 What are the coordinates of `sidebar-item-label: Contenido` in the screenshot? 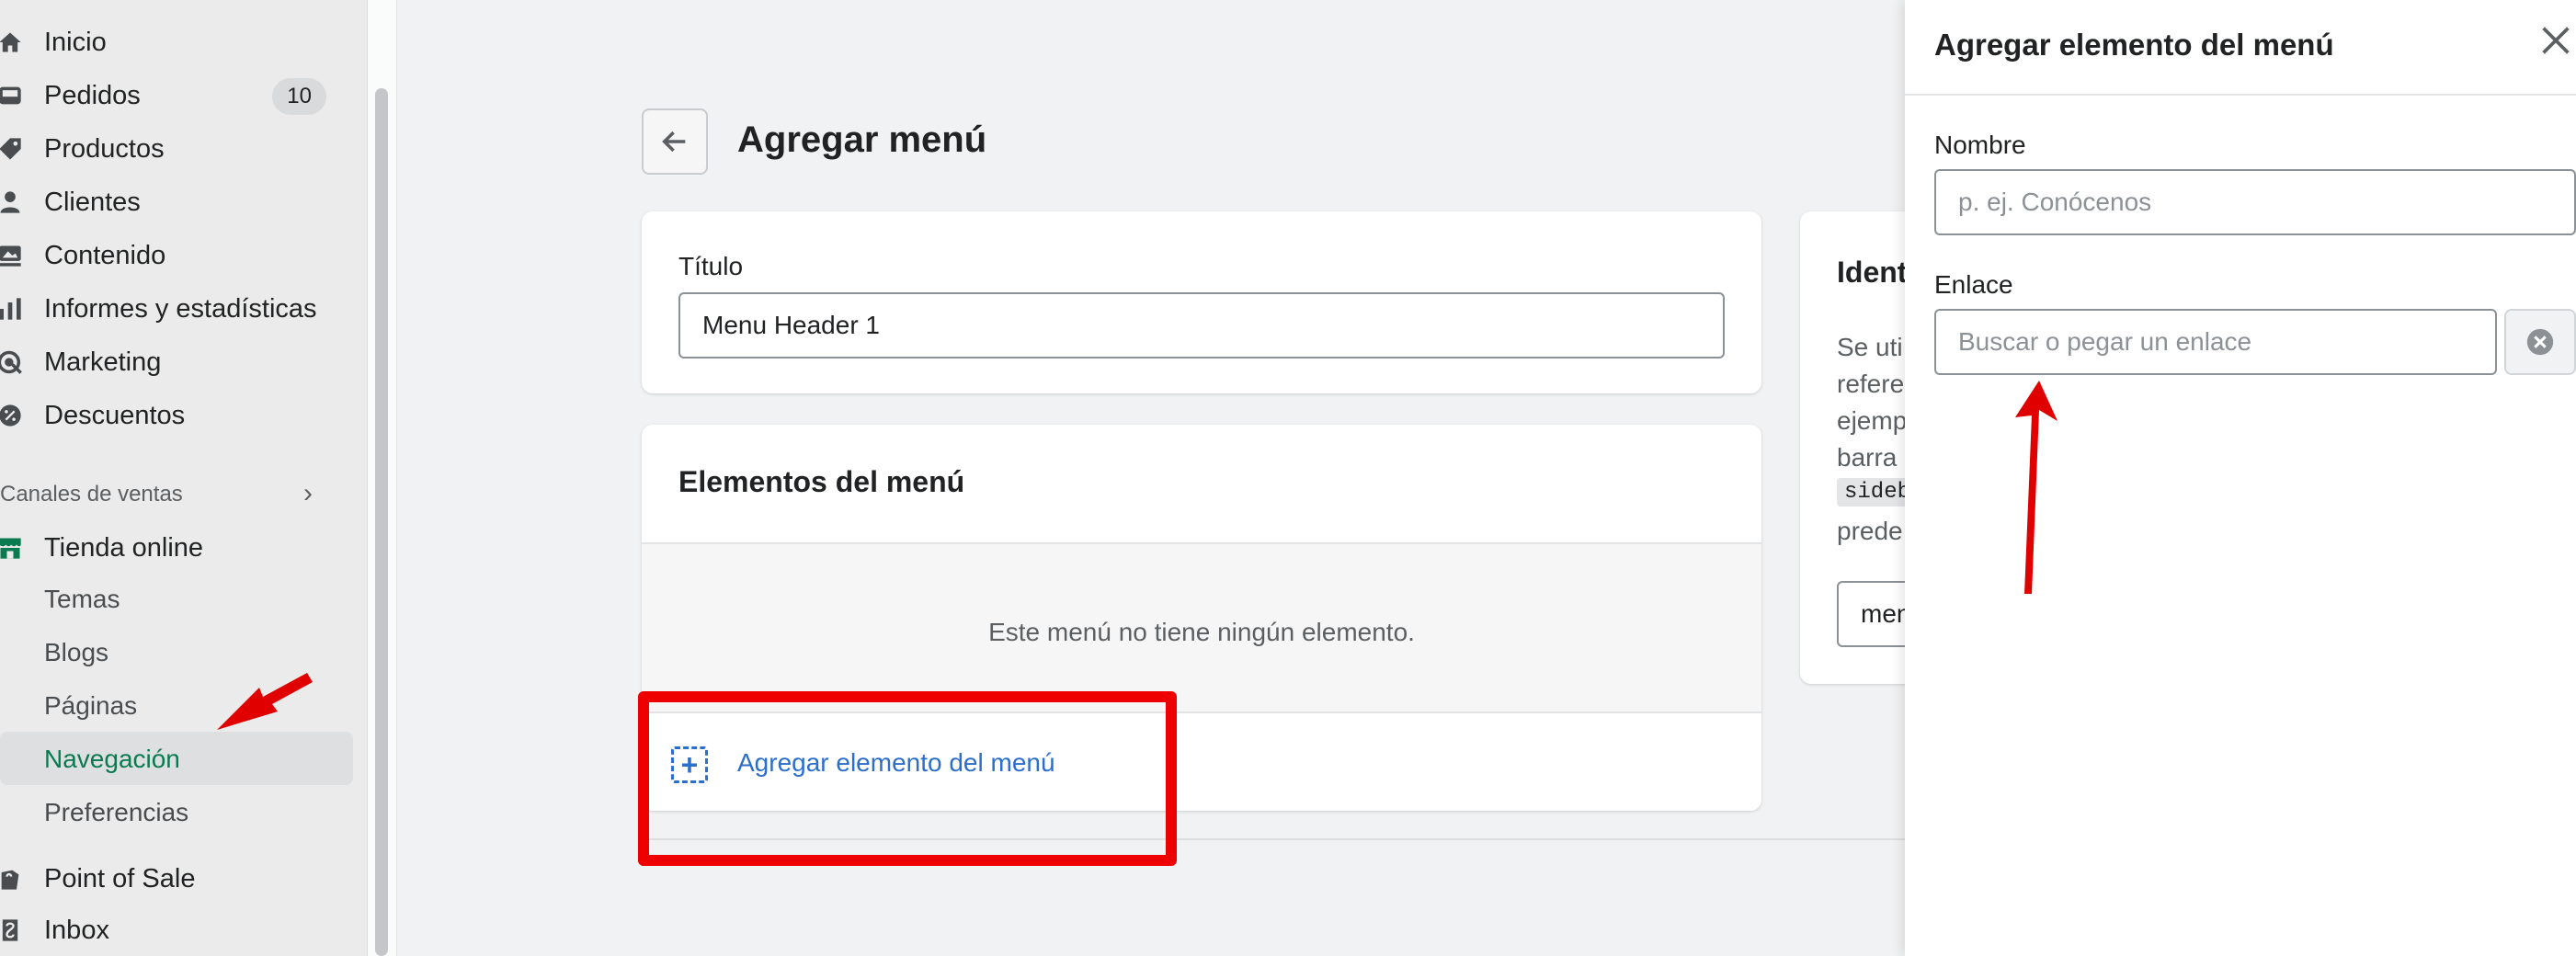 It's located at (105, 255).